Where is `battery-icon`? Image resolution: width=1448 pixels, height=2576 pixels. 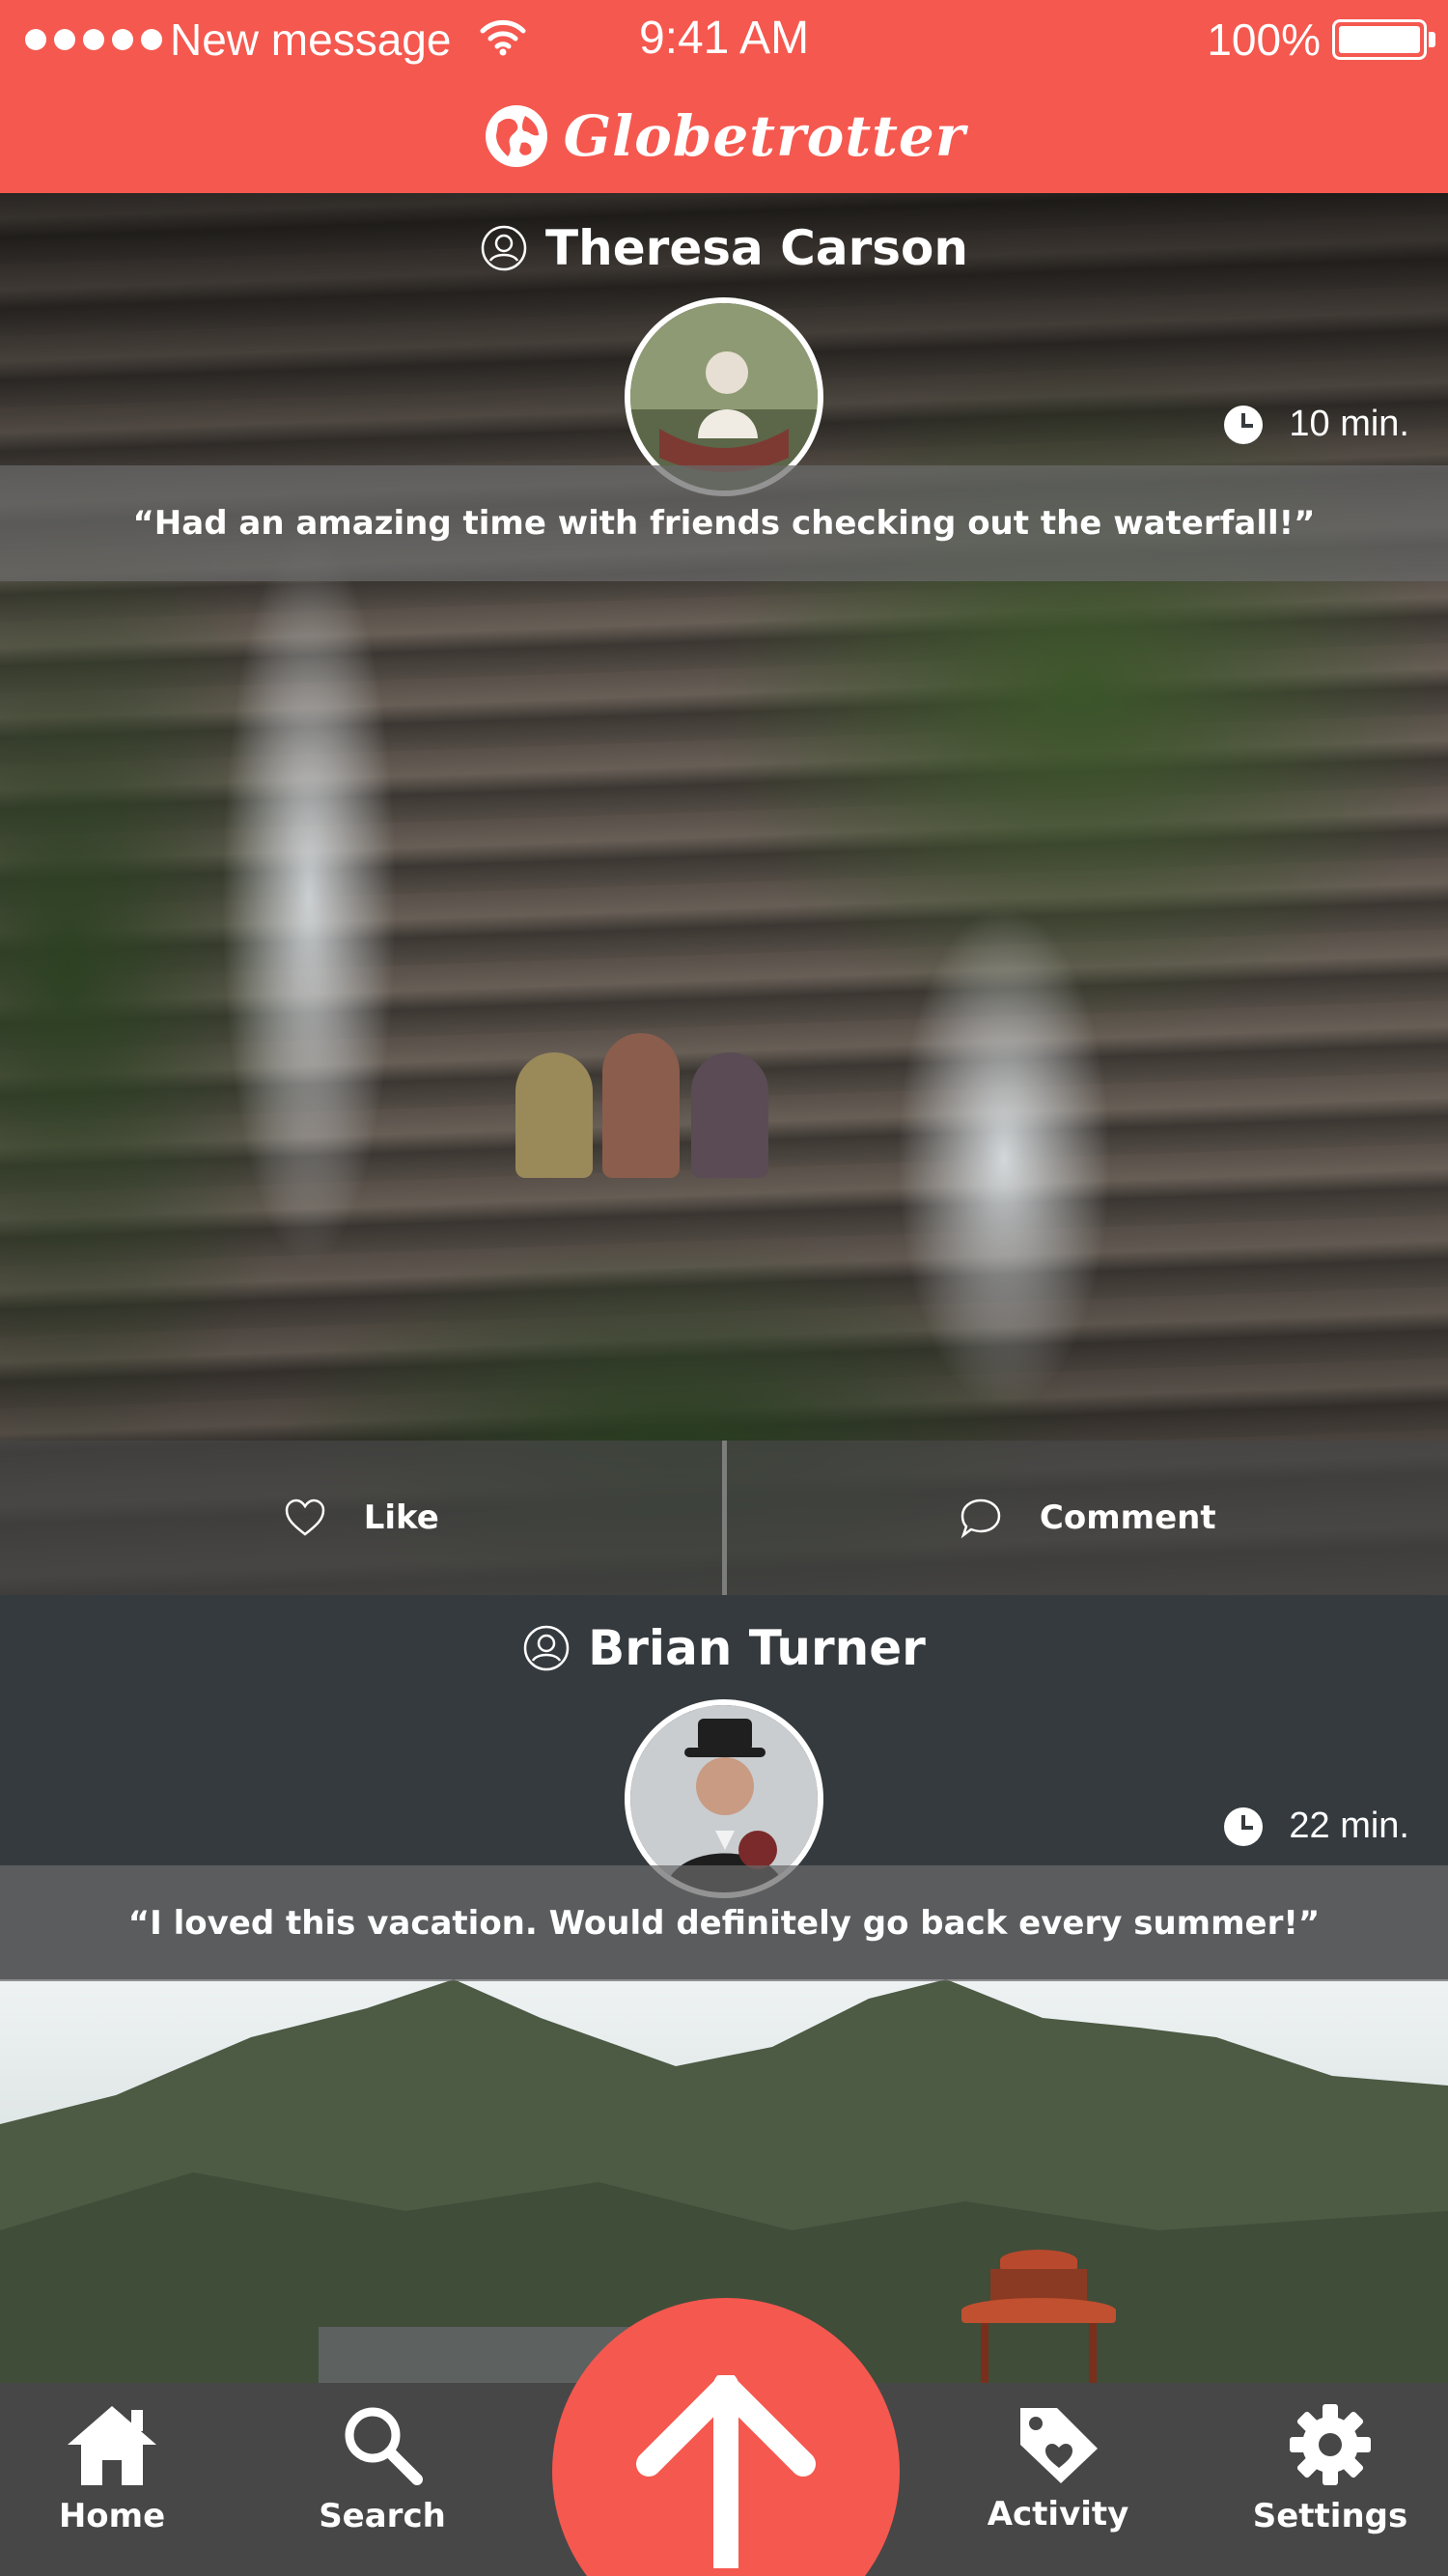 battery-icon is located at coordinates (1384, 40).